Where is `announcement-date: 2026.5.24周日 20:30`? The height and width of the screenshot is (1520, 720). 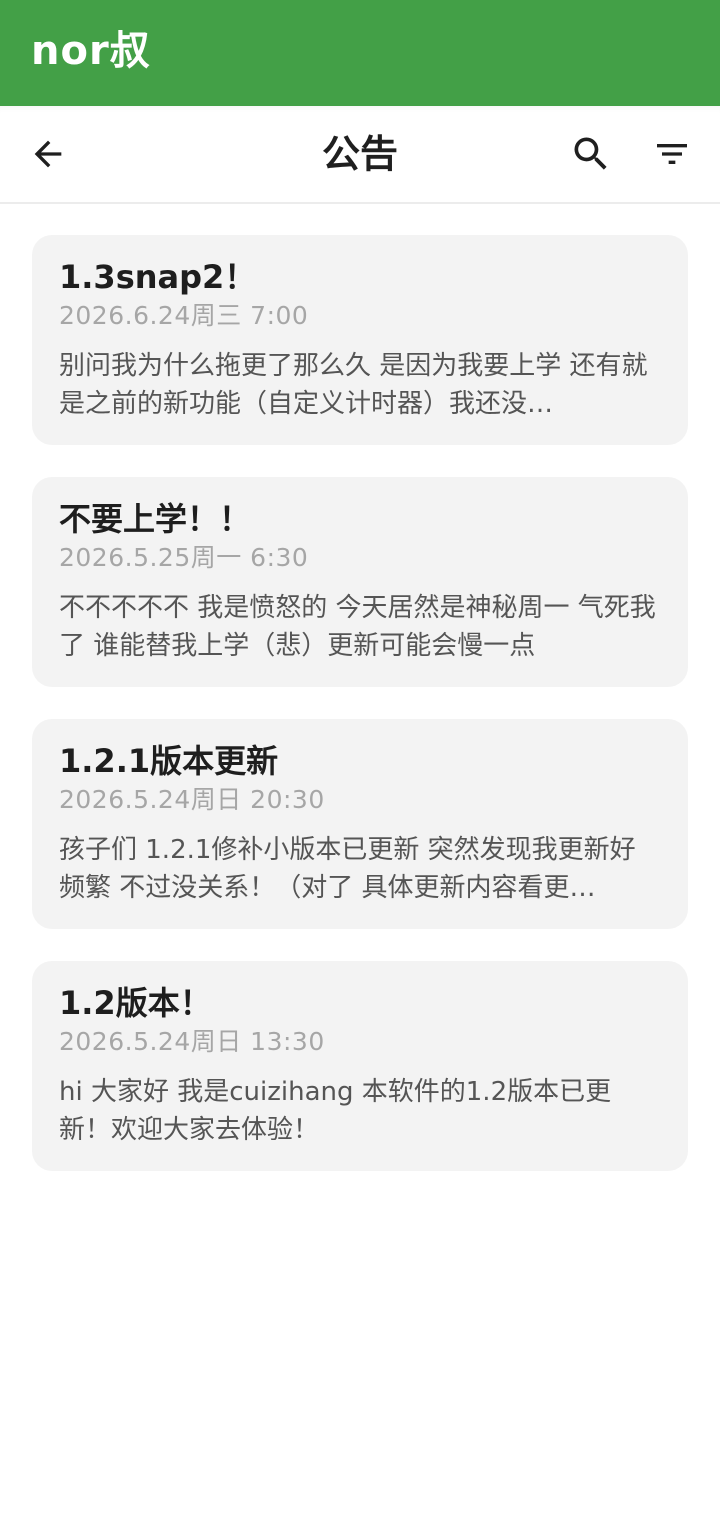 announcement-date: 2026.5.24周日 20:30 is located at coordinates (192, 799).